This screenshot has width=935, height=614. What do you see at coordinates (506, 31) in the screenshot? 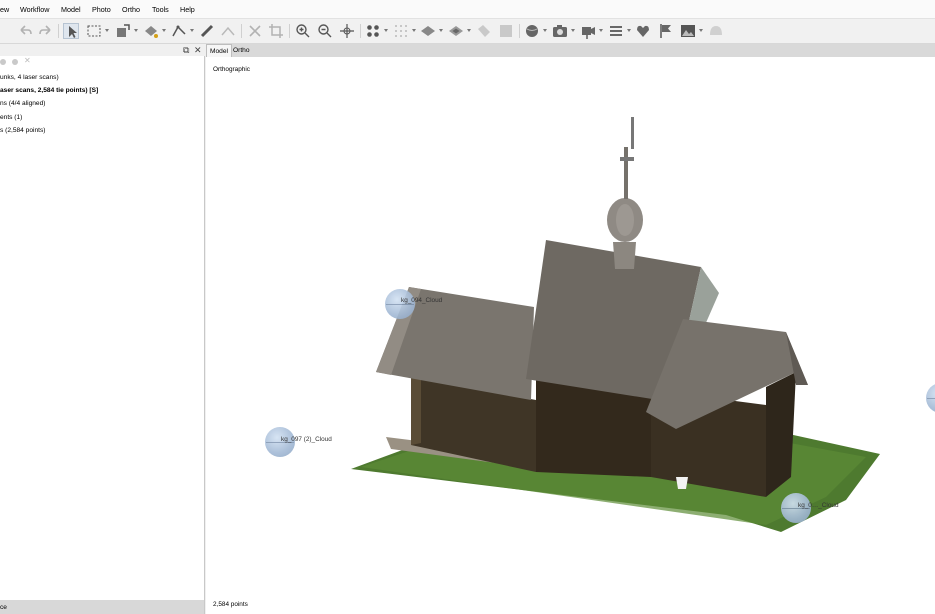
I see `dem-icon` at bounding box center [506, 31].